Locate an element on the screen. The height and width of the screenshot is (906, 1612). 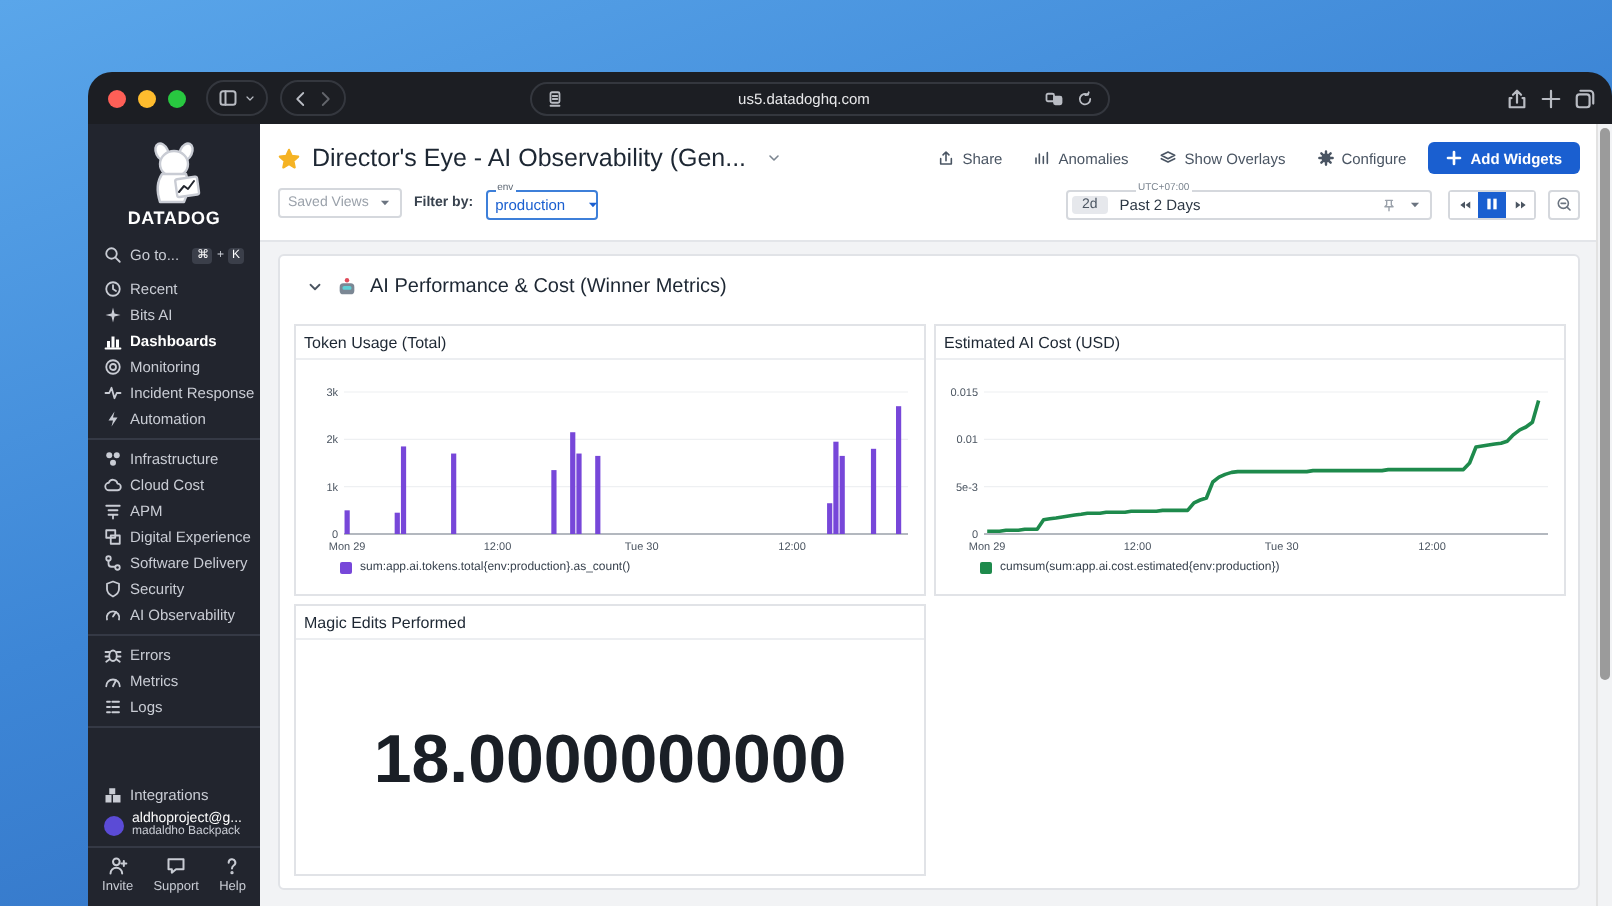
reload-icon is located at coordinates (1085, 98).